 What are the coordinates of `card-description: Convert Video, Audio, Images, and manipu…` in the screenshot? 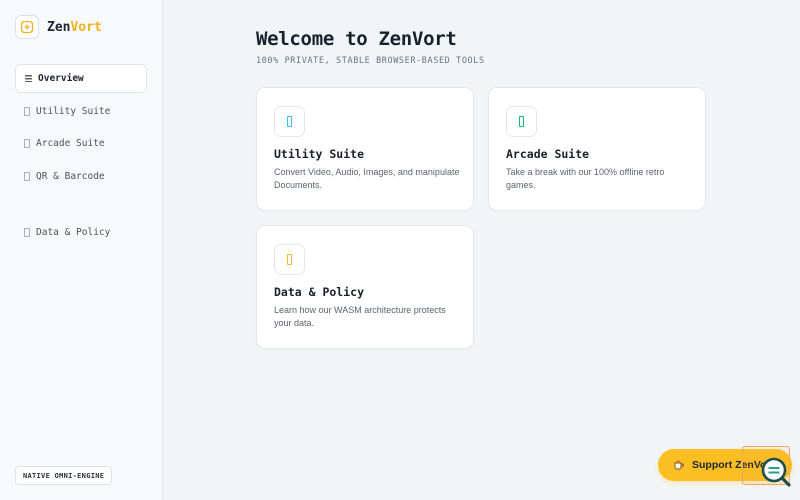 It's located at (367, 178).